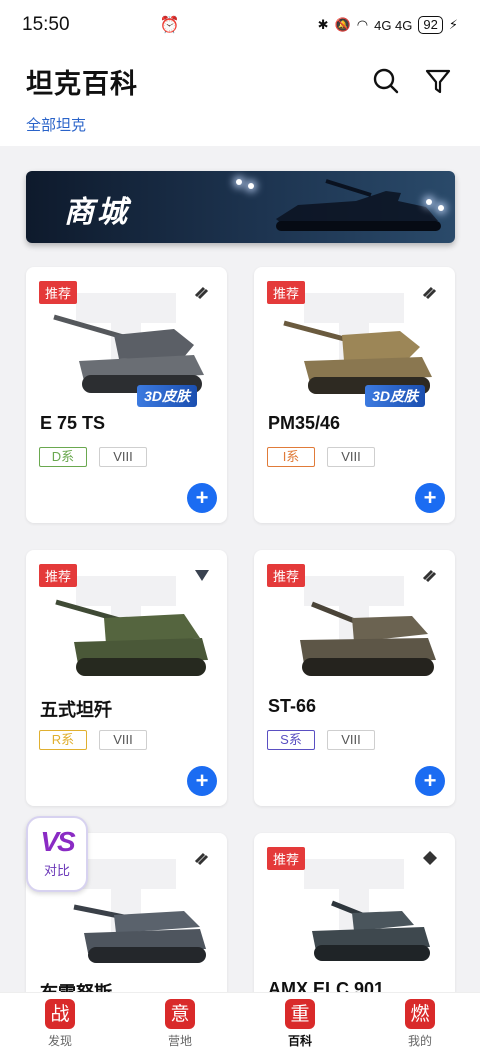 The image size is (480, 1058). What do you see at coordinates (420, 1014) in the screenshot?
I see `profile-icon: 燃` at bounding box center [420, 1014].